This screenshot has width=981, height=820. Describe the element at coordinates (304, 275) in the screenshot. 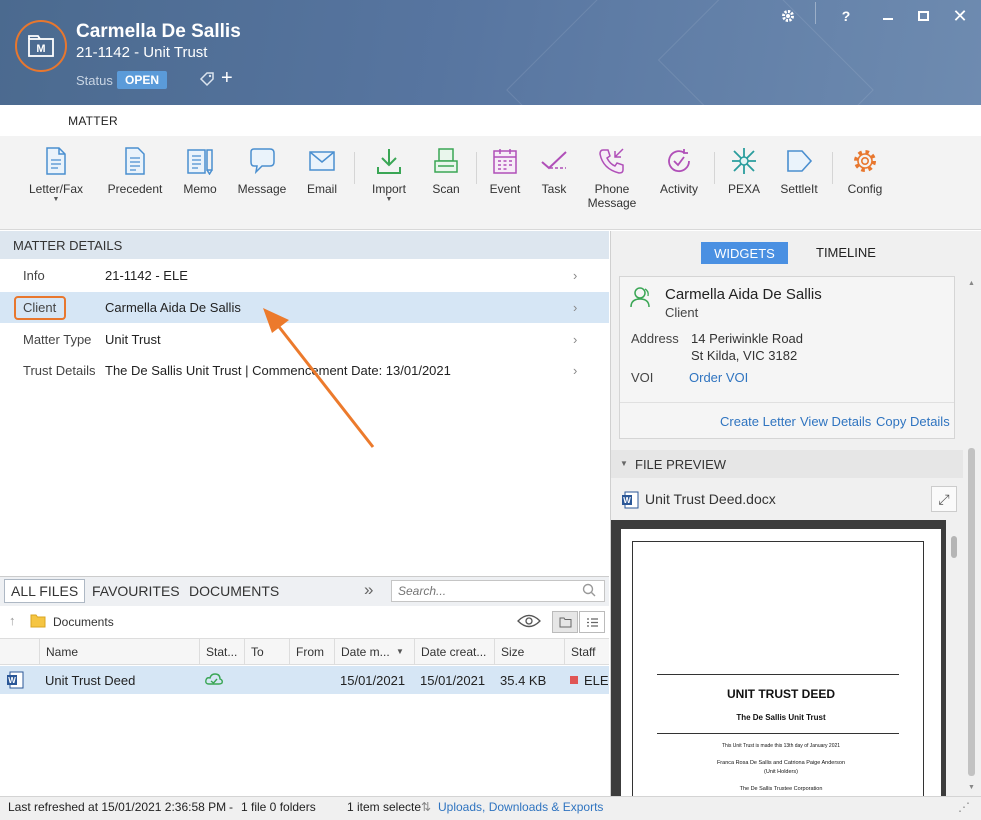

I see `matter-detail-row-info: Info 21-1142 - ELE ›` at that location.